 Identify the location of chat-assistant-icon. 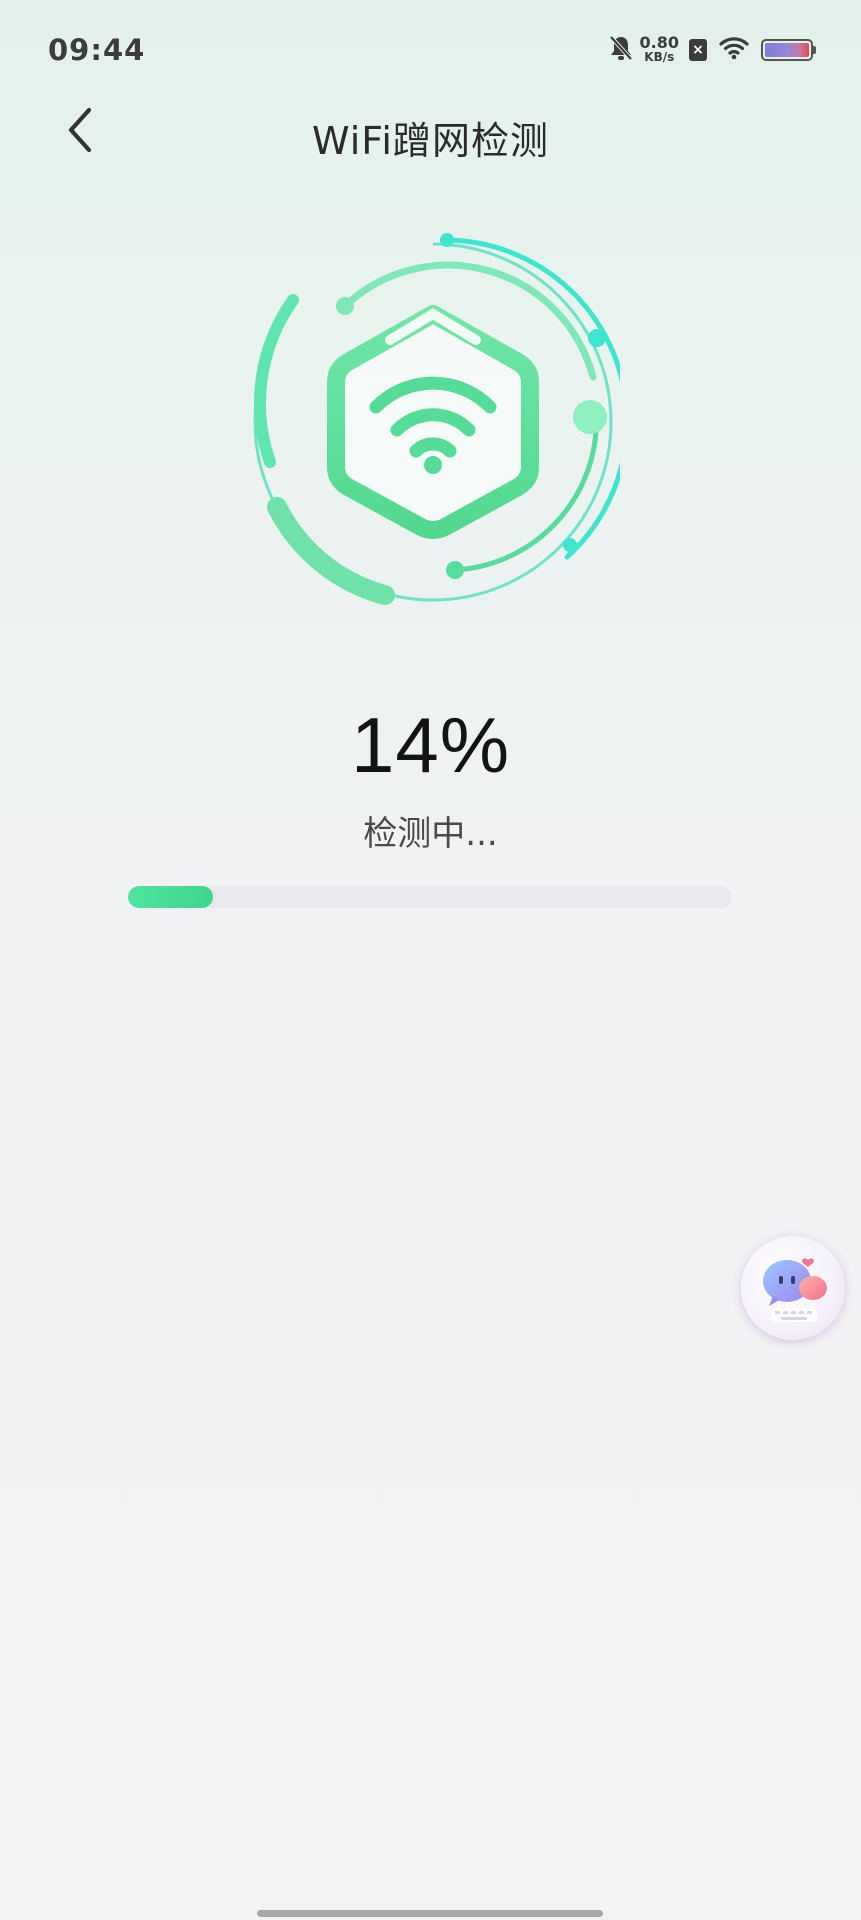
(793, 1301).